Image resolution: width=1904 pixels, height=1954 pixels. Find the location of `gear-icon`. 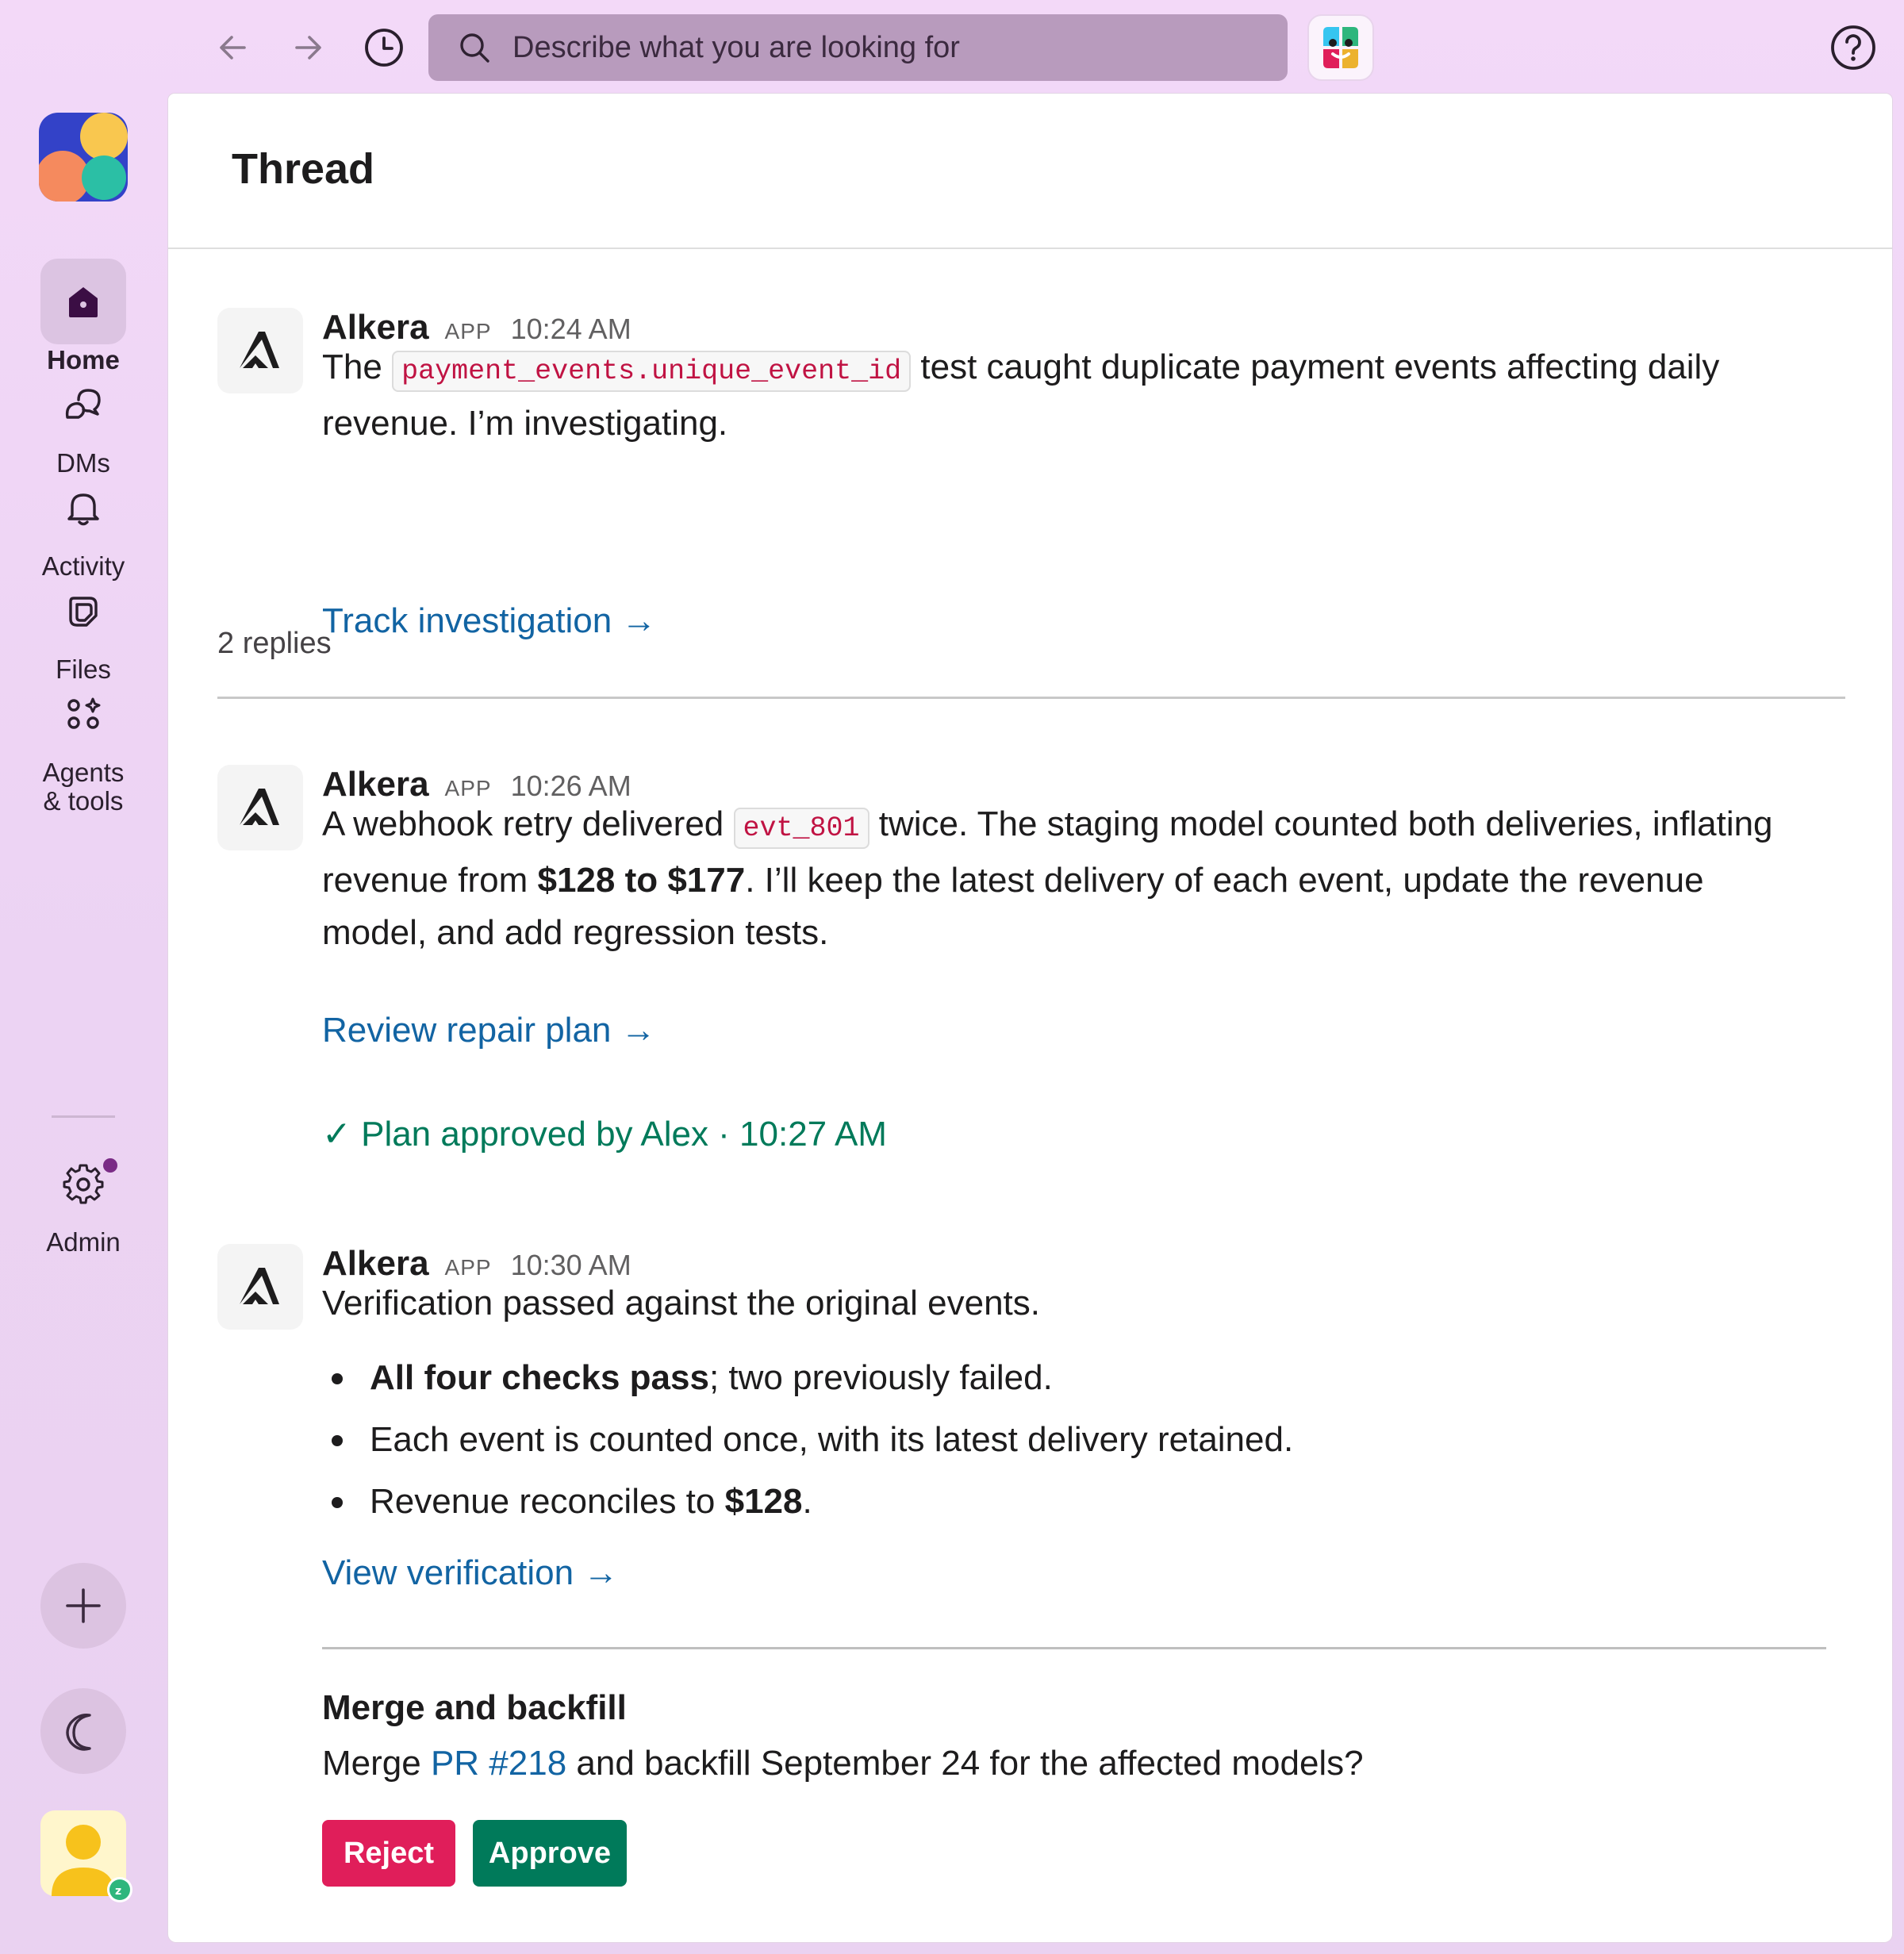

gear-icon is located at coordinates (83, 1184).